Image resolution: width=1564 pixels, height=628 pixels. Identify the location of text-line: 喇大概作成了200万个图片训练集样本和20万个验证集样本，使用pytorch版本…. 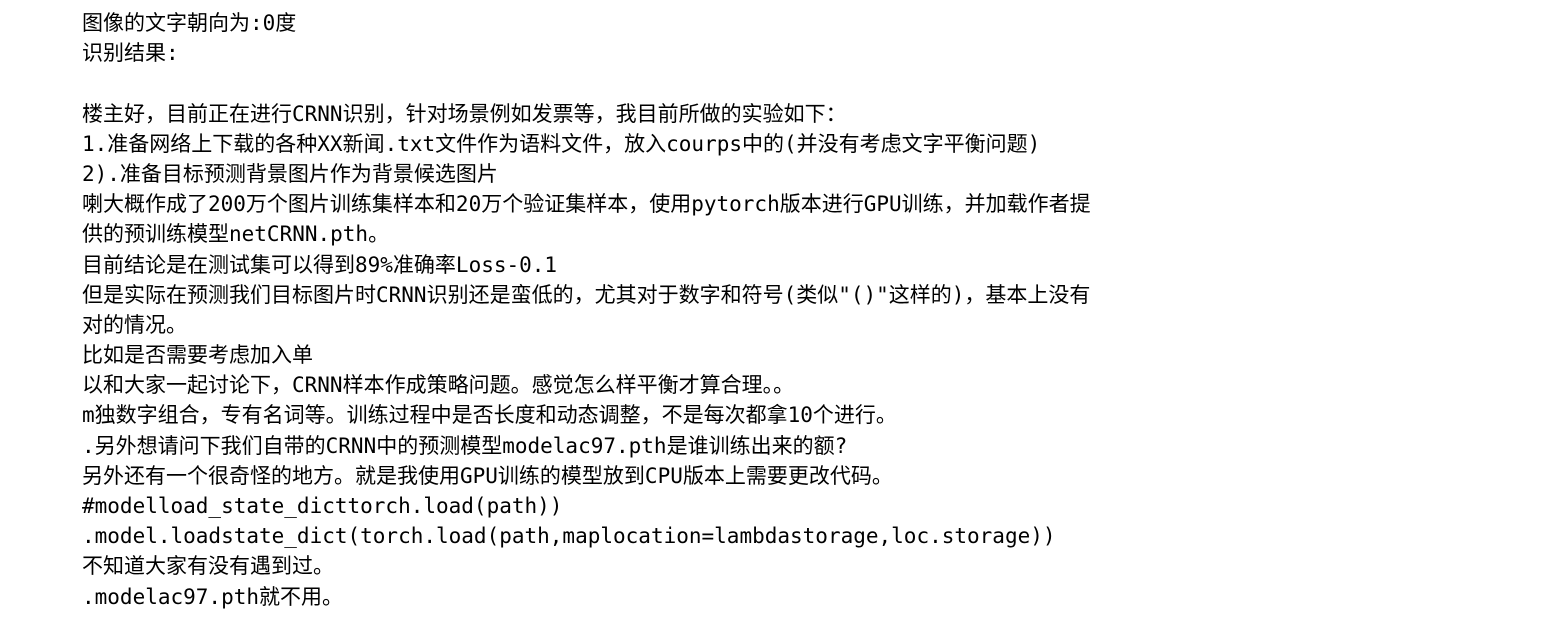
(586, 204).